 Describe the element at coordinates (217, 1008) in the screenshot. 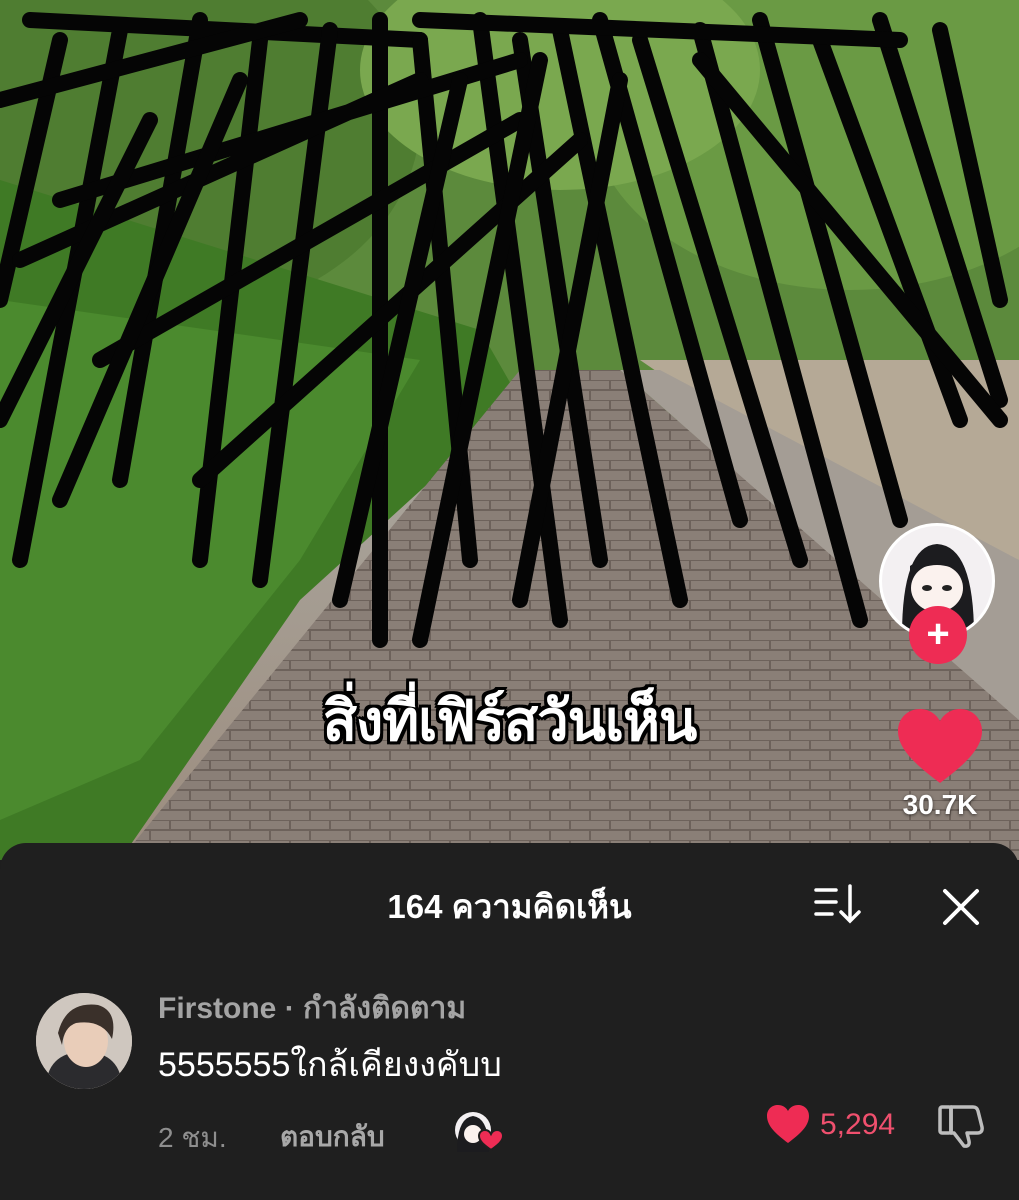

I see `comment-username: Firstone` at that location.